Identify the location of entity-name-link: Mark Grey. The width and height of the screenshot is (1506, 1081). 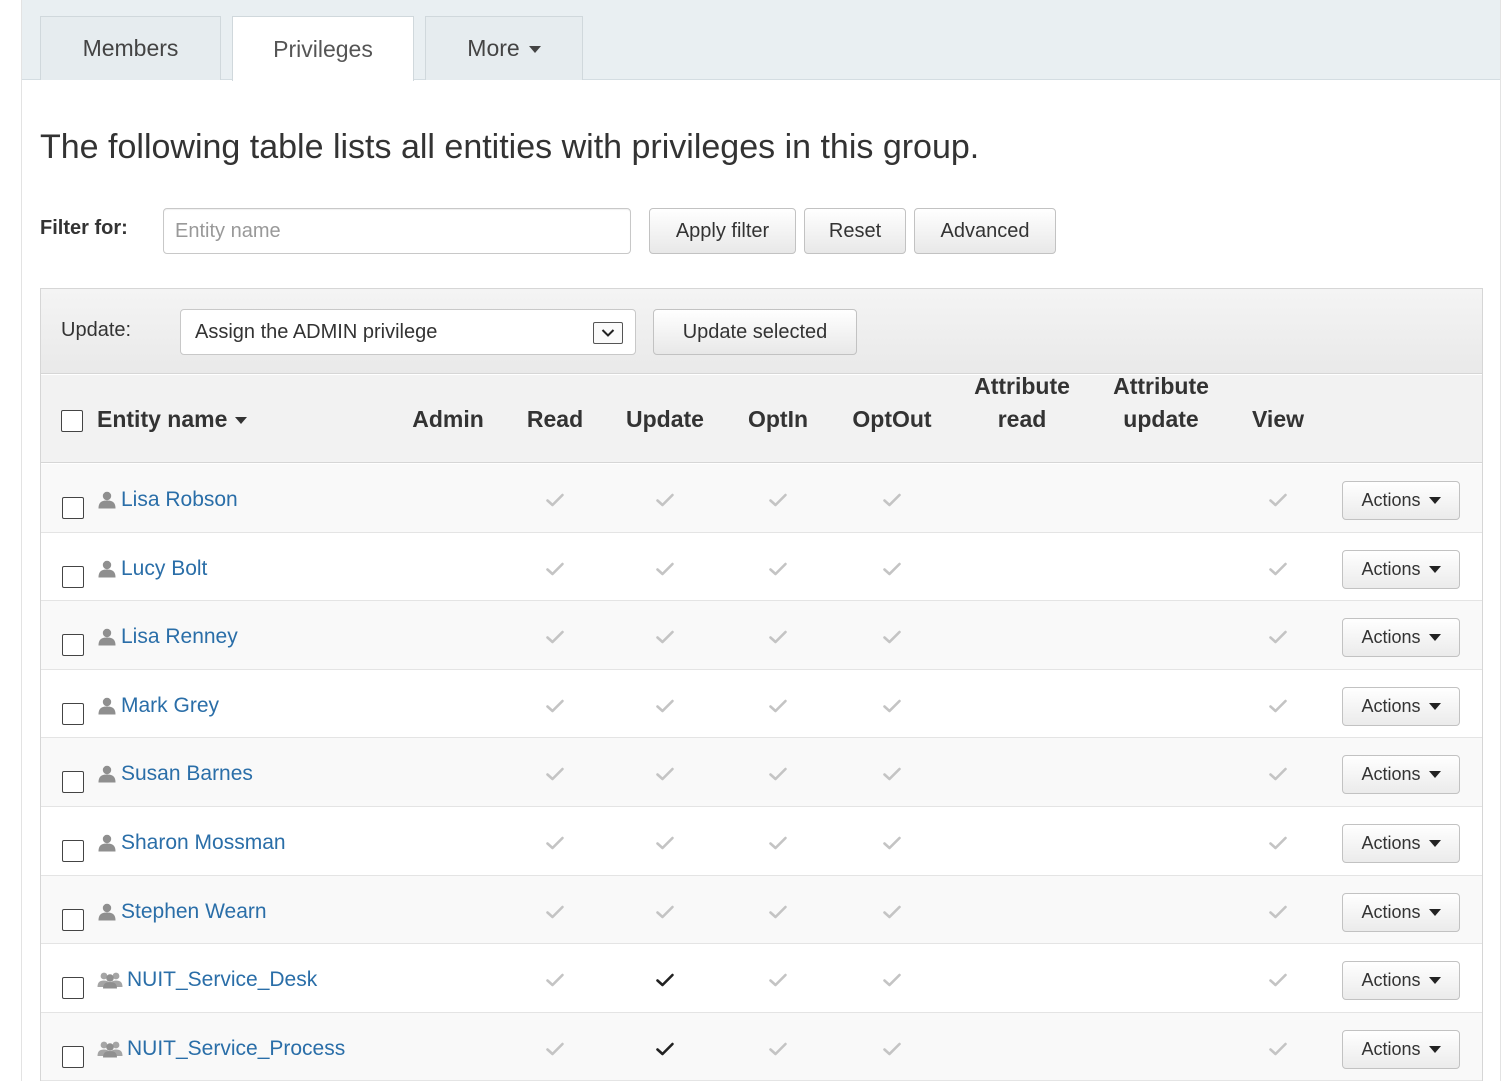
(170, 706).